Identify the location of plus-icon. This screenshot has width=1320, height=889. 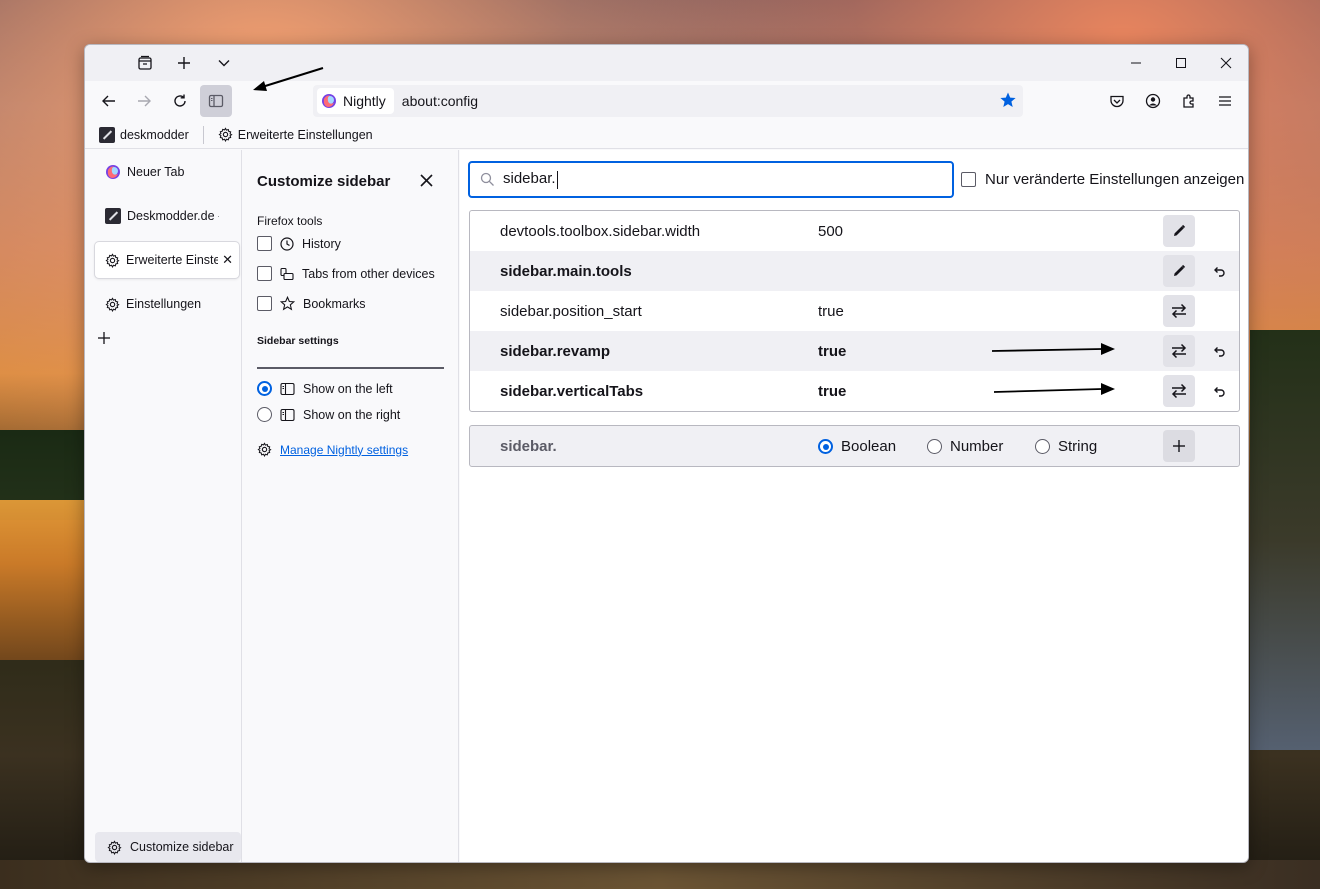
(104, 338).